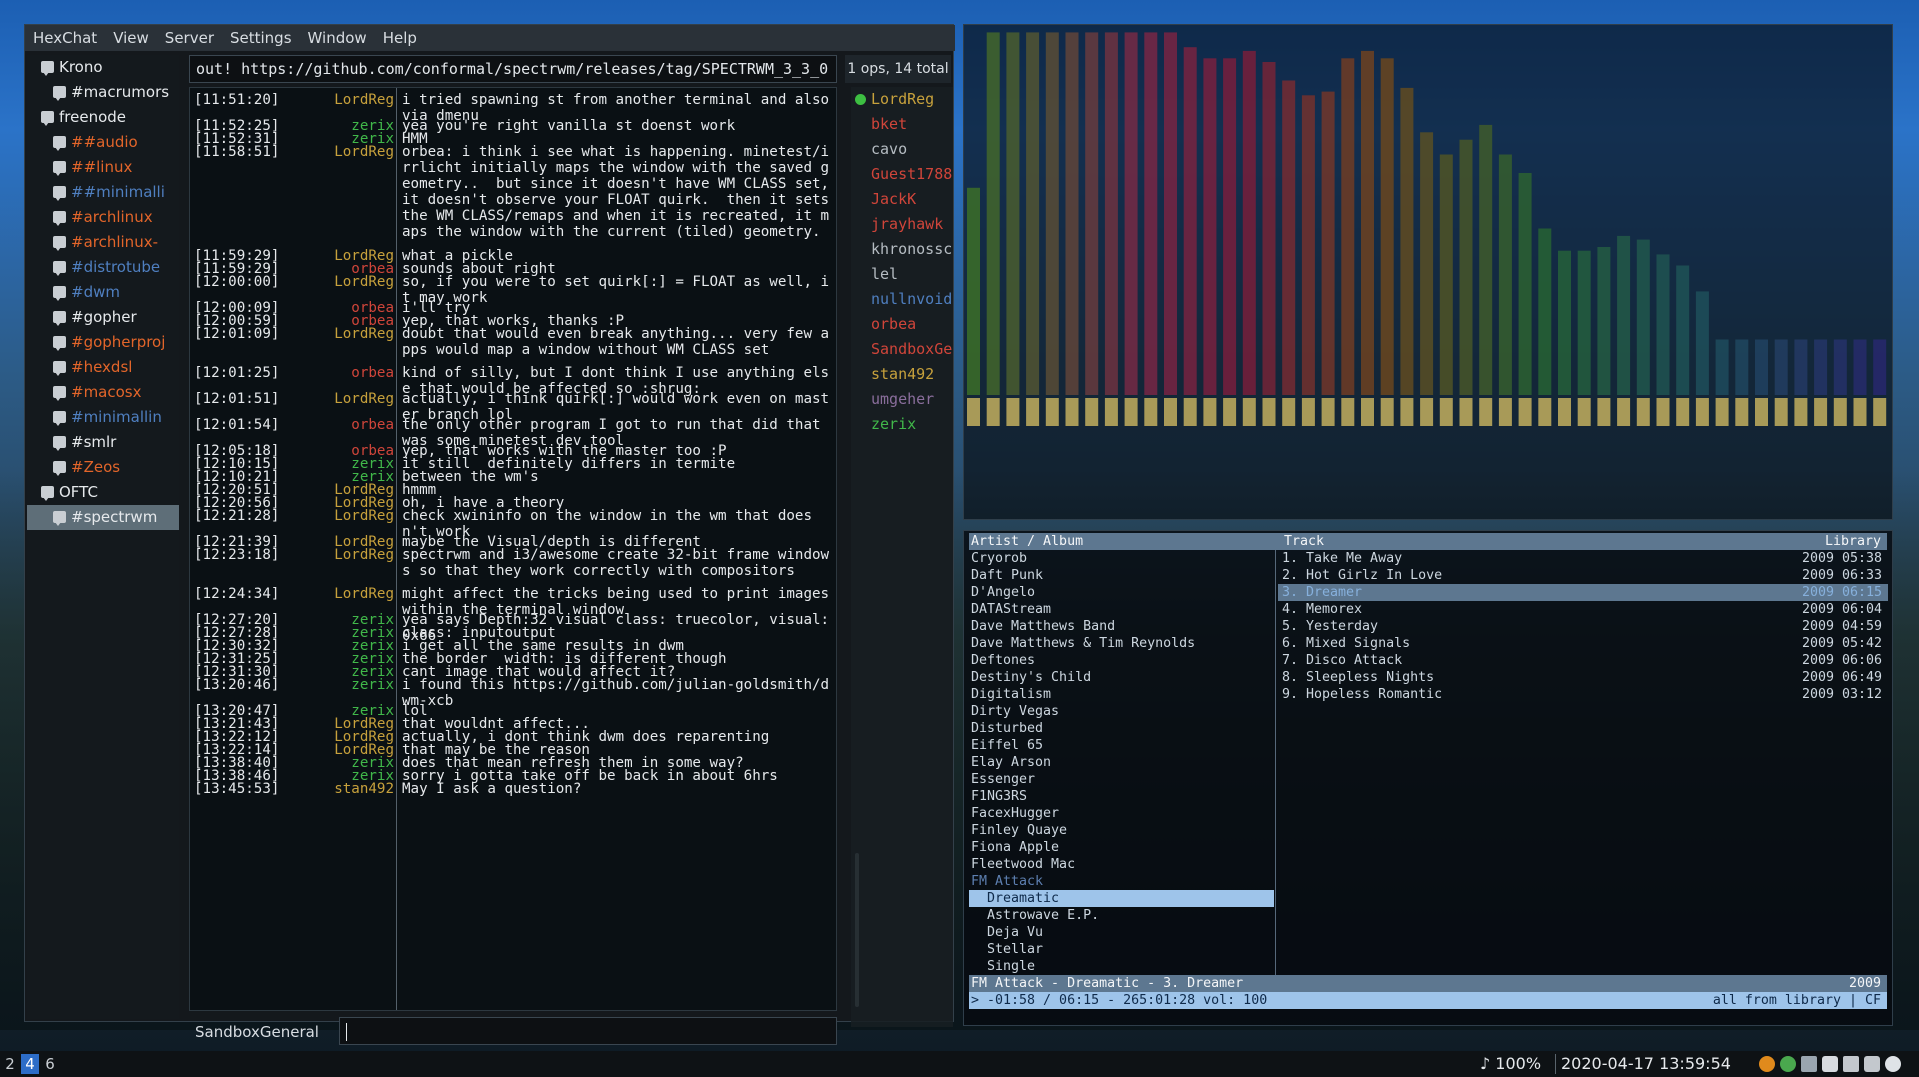  What do you see at coordinates (1121, 864) in the screenshot?
I see `artist-item: Fleetwood Mac` at bounding box center [1121, 864].